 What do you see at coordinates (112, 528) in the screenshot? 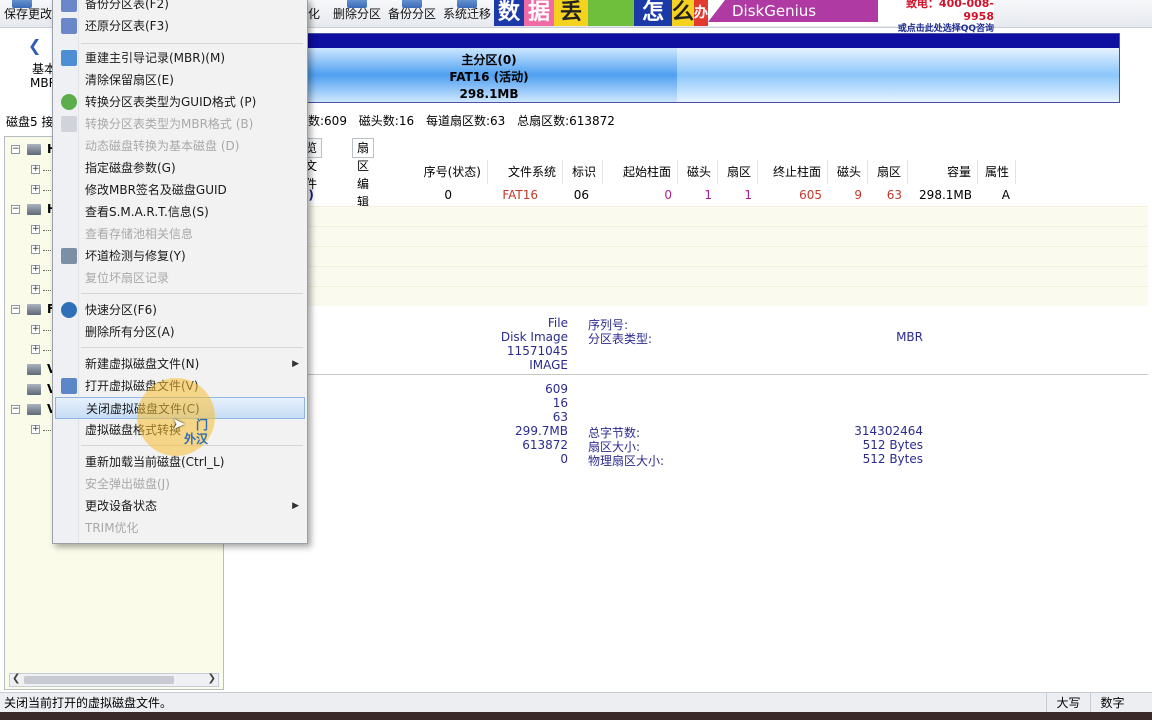
I see `menu-item-label: TRIM优化` at bounding box center [112, 528].